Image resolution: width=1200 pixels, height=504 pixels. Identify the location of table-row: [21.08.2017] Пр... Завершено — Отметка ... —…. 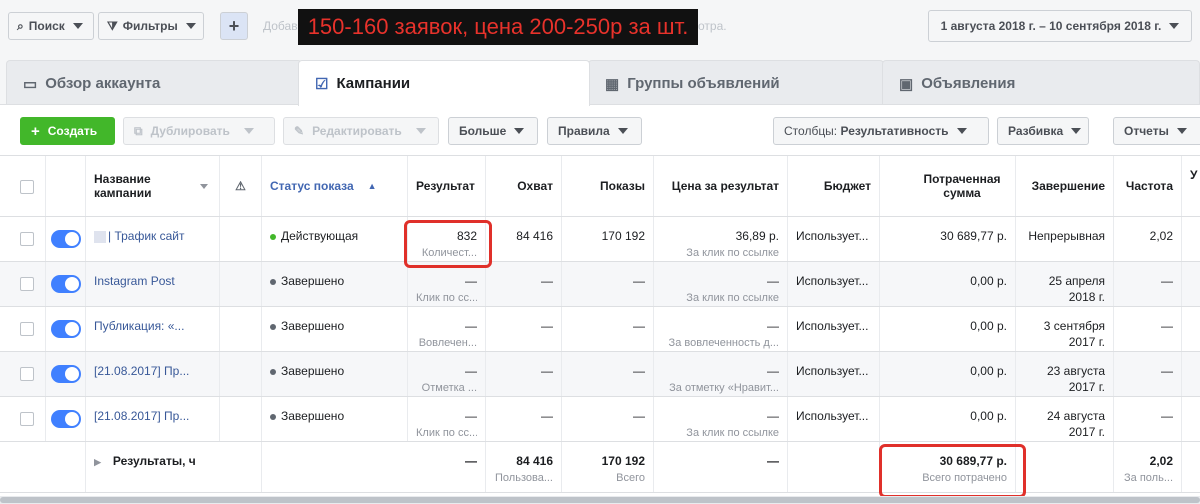
(600, 374).